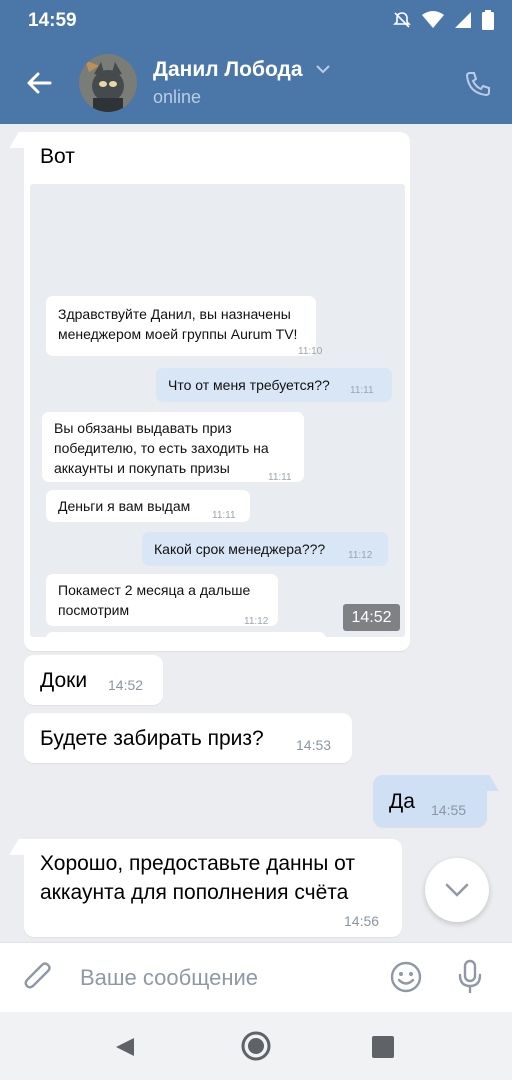 This screenshot has height=1080, width=512. Describe the element at coordinates (148, 506) in the screenshot. I see `screenshot-message: Деньги я вам выдам 11:11` at that location.